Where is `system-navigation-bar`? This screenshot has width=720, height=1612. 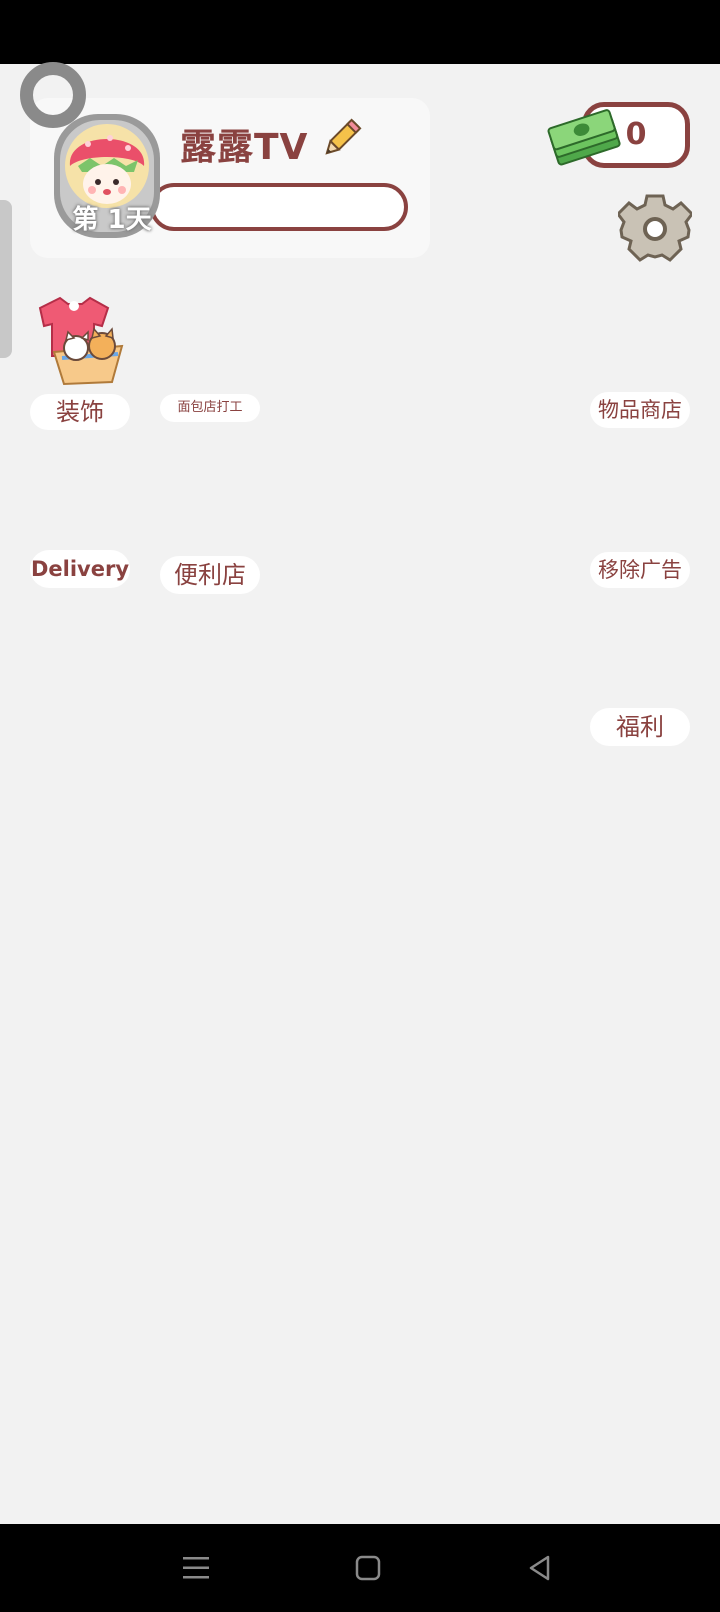
system-navigation-bar is located at coordinates (360, 1568).